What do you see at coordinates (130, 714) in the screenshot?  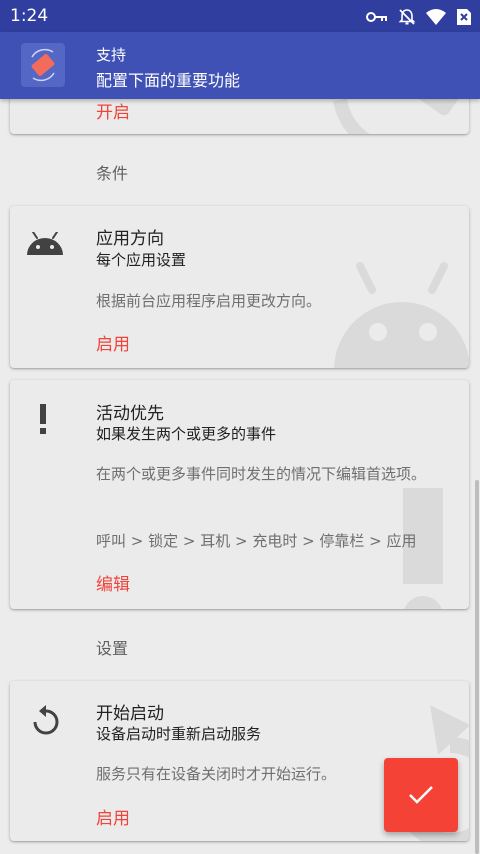 I see `start-on-boot-title: 开始启动` at bounding box center [130, 714].